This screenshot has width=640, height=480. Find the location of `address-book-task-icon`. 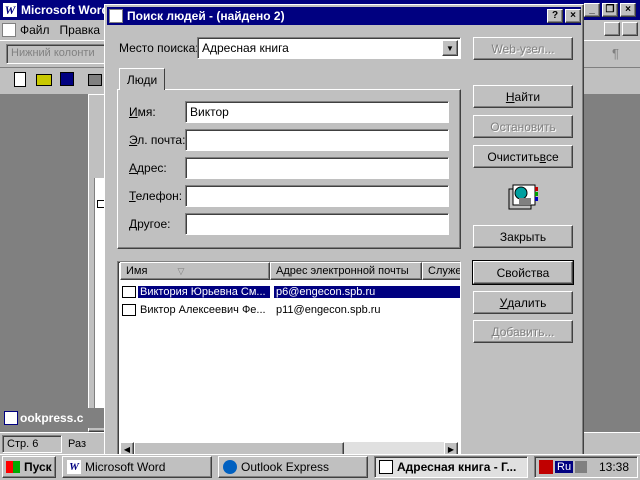

address-book-task-icon is located at coordinates (386, 467).